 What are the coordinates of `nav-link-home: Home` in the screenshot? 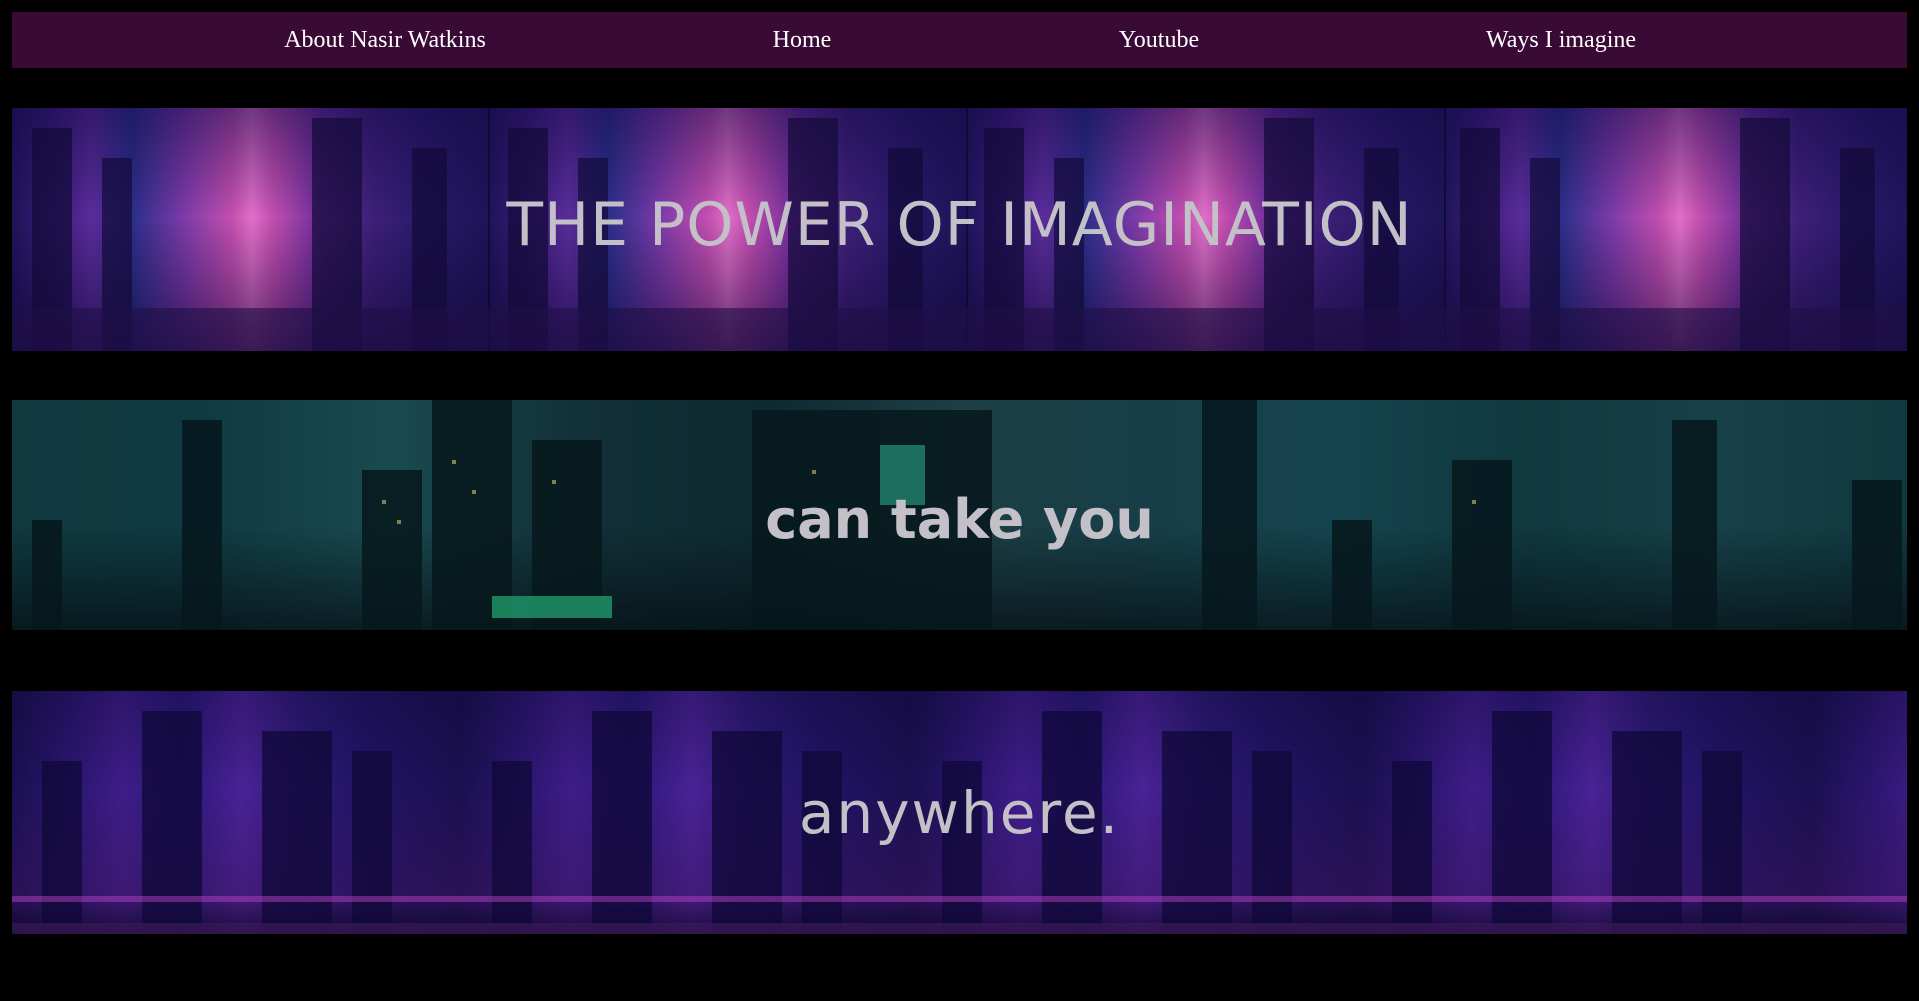 It's located at (802, 40).